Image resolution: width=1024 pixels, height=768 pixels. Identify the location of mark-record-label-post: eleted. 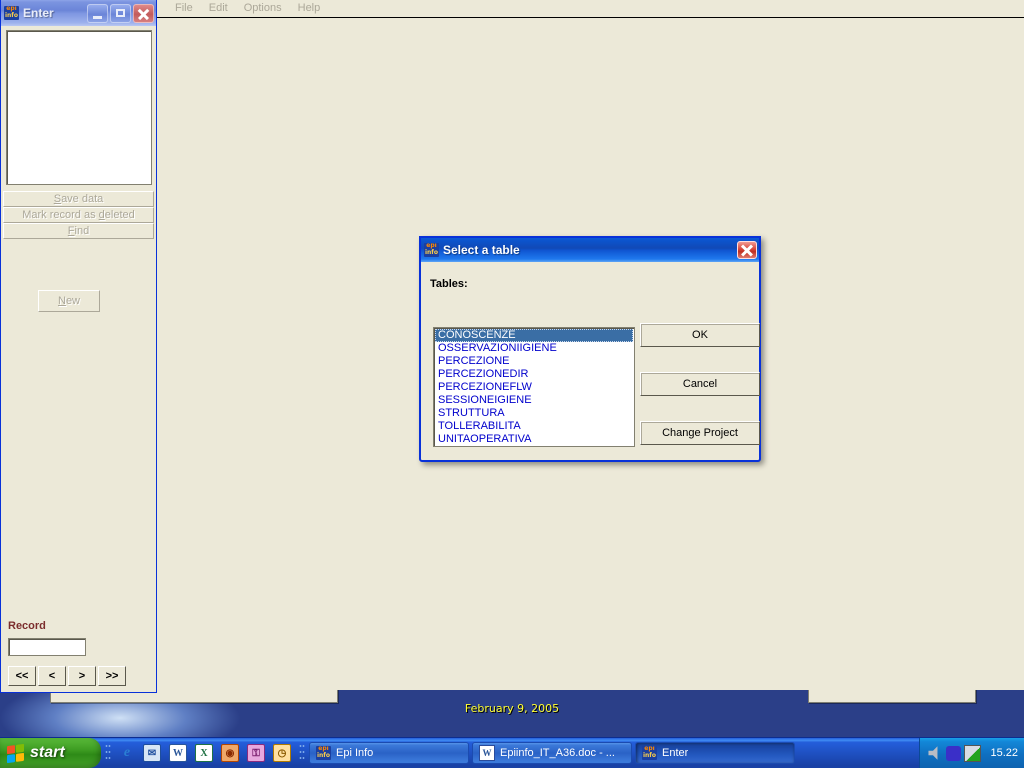
(119, 215).